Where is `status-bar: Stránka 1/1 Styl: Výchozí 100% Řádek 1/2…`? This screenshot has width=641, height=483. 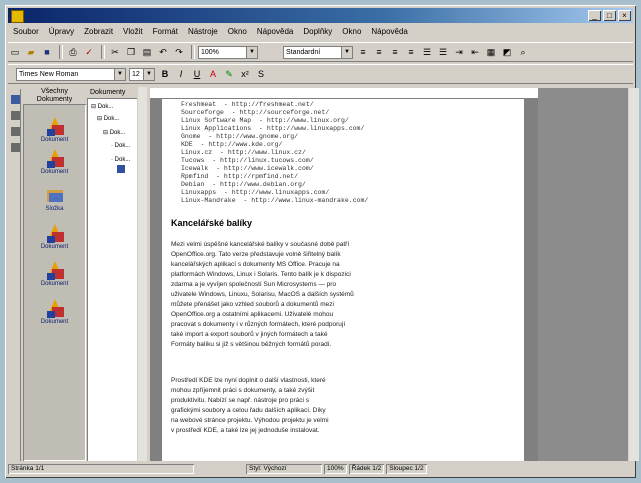 status-bar: Stránka 1/1 Styl: Výchozí 100% Řádek 1/2… is located at coordinates (320, 469).